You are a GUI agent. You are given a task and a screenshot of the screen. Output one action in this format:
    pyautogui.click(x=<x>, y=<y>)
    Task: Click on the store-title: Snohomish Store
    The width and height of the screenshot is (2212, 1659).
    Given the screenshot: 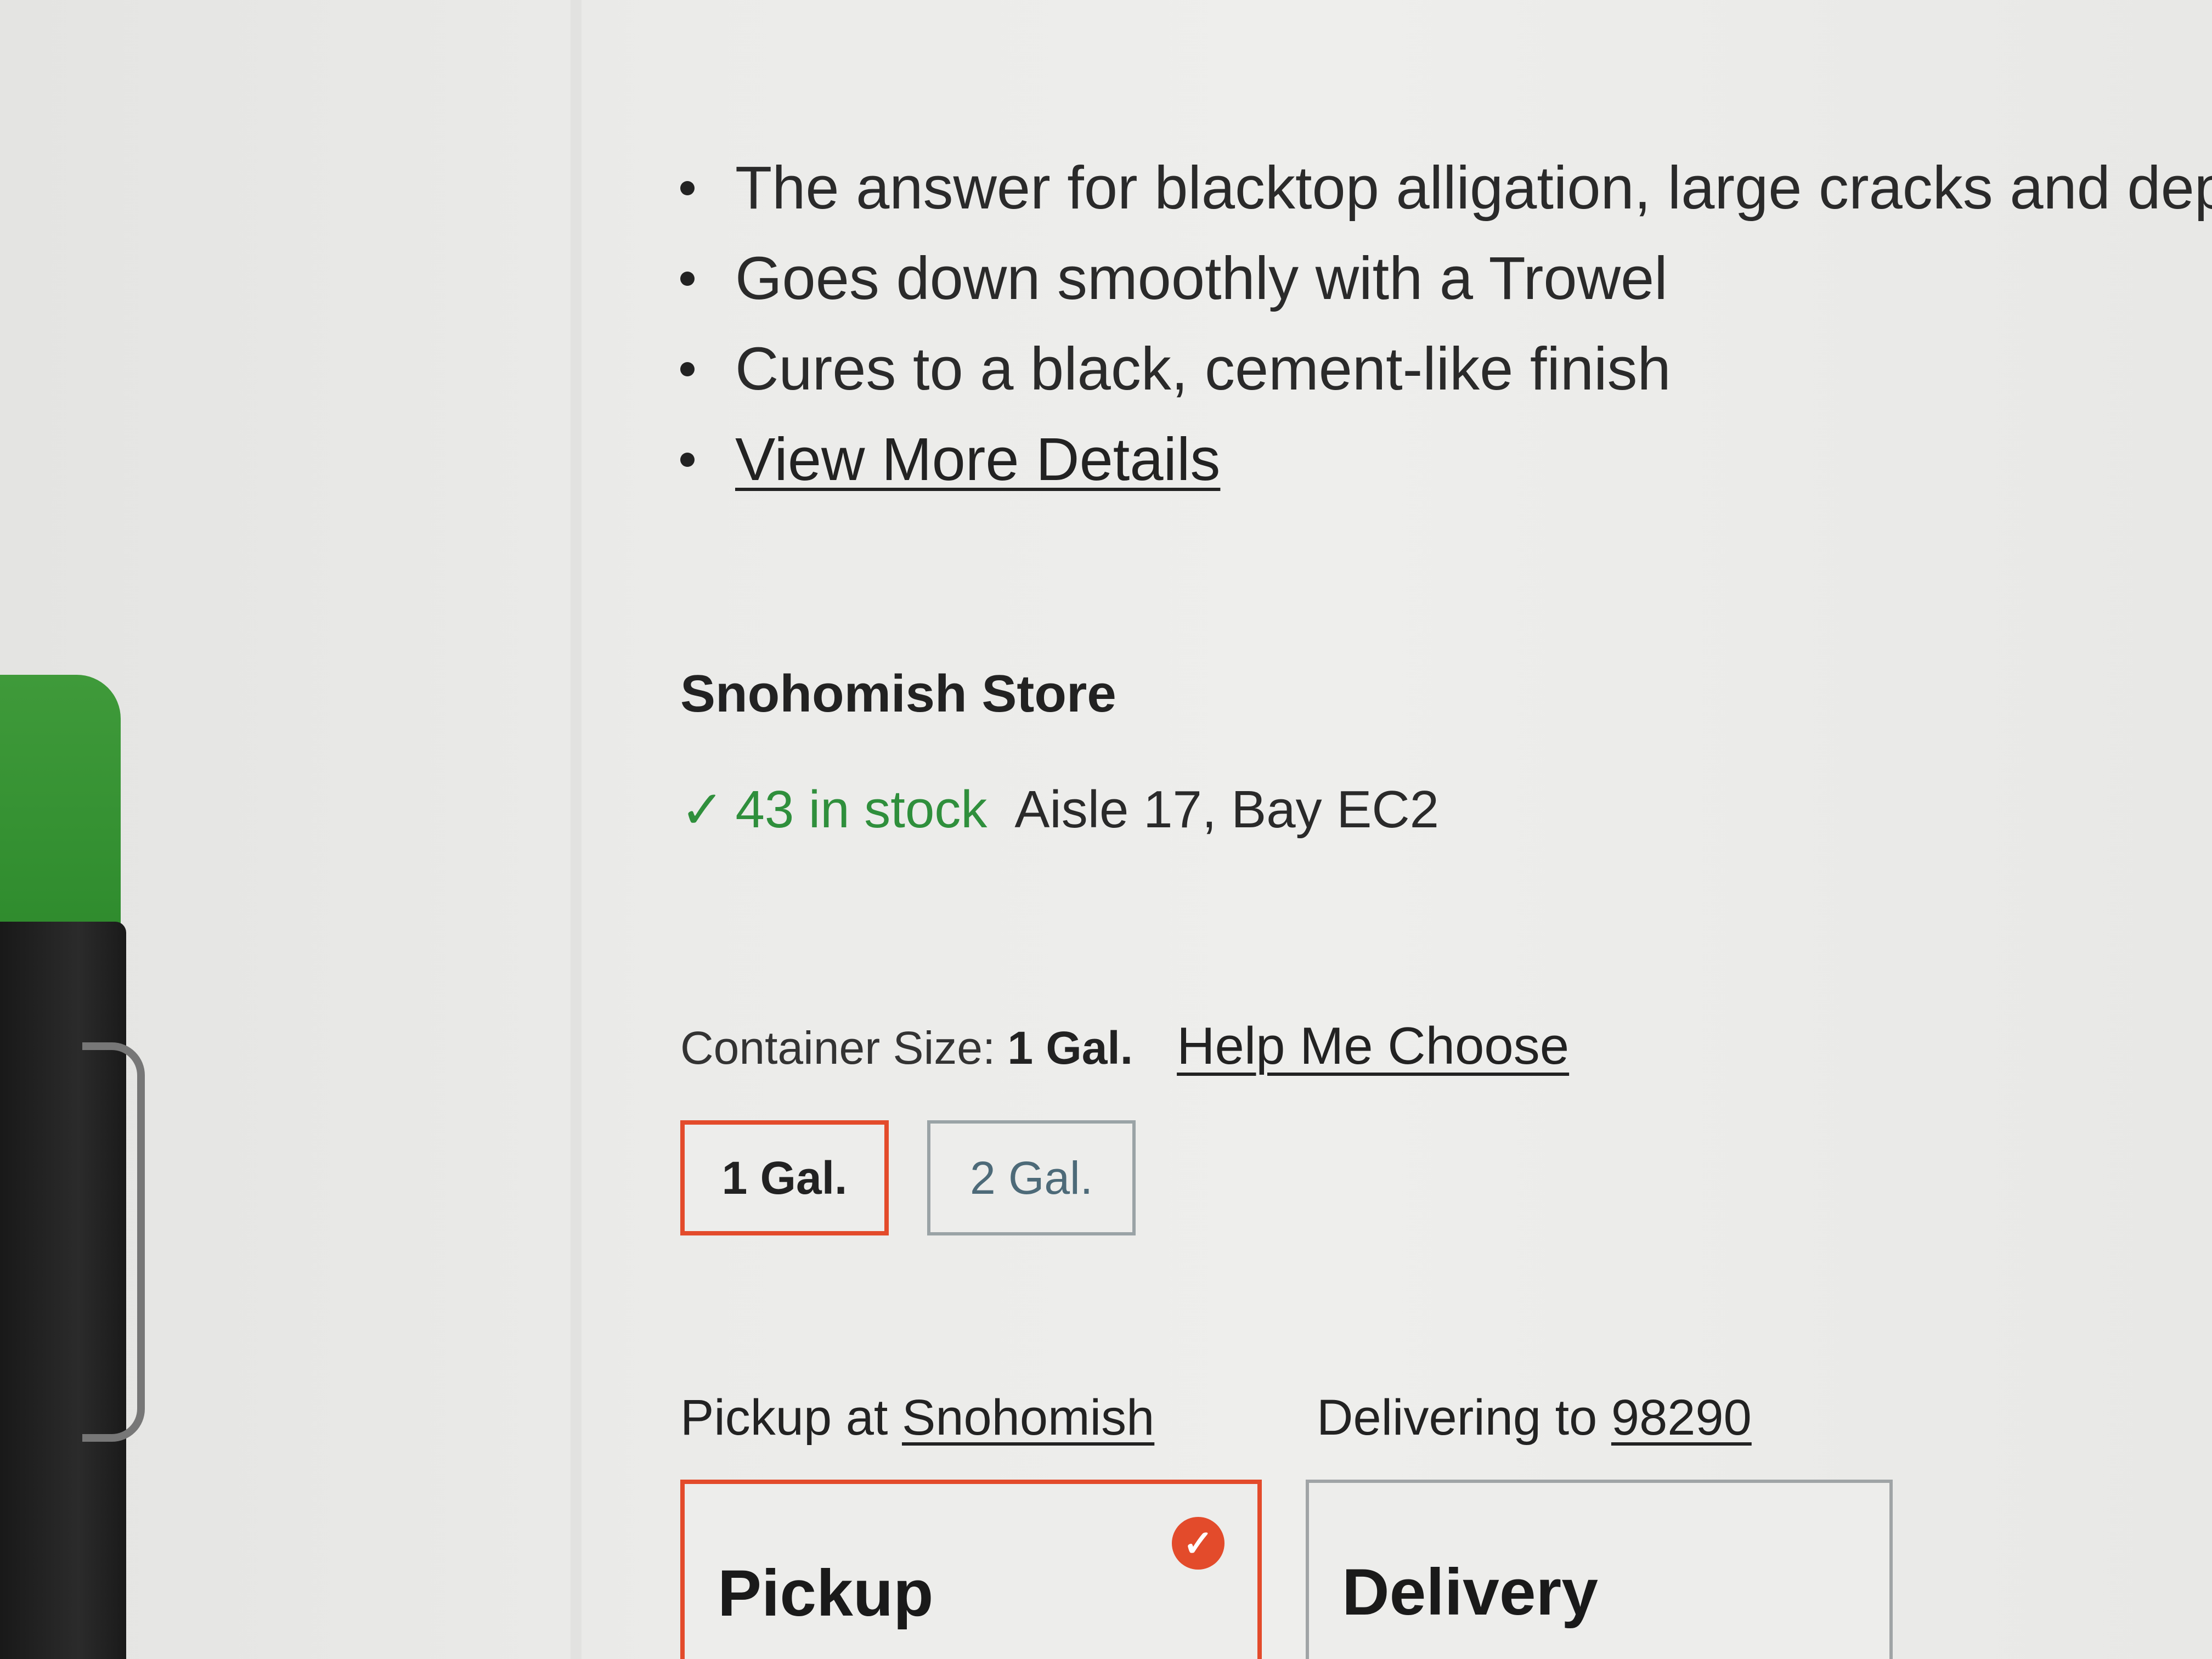 What is the action you would take?
    pyautogui.click(x=898, y=694)
    